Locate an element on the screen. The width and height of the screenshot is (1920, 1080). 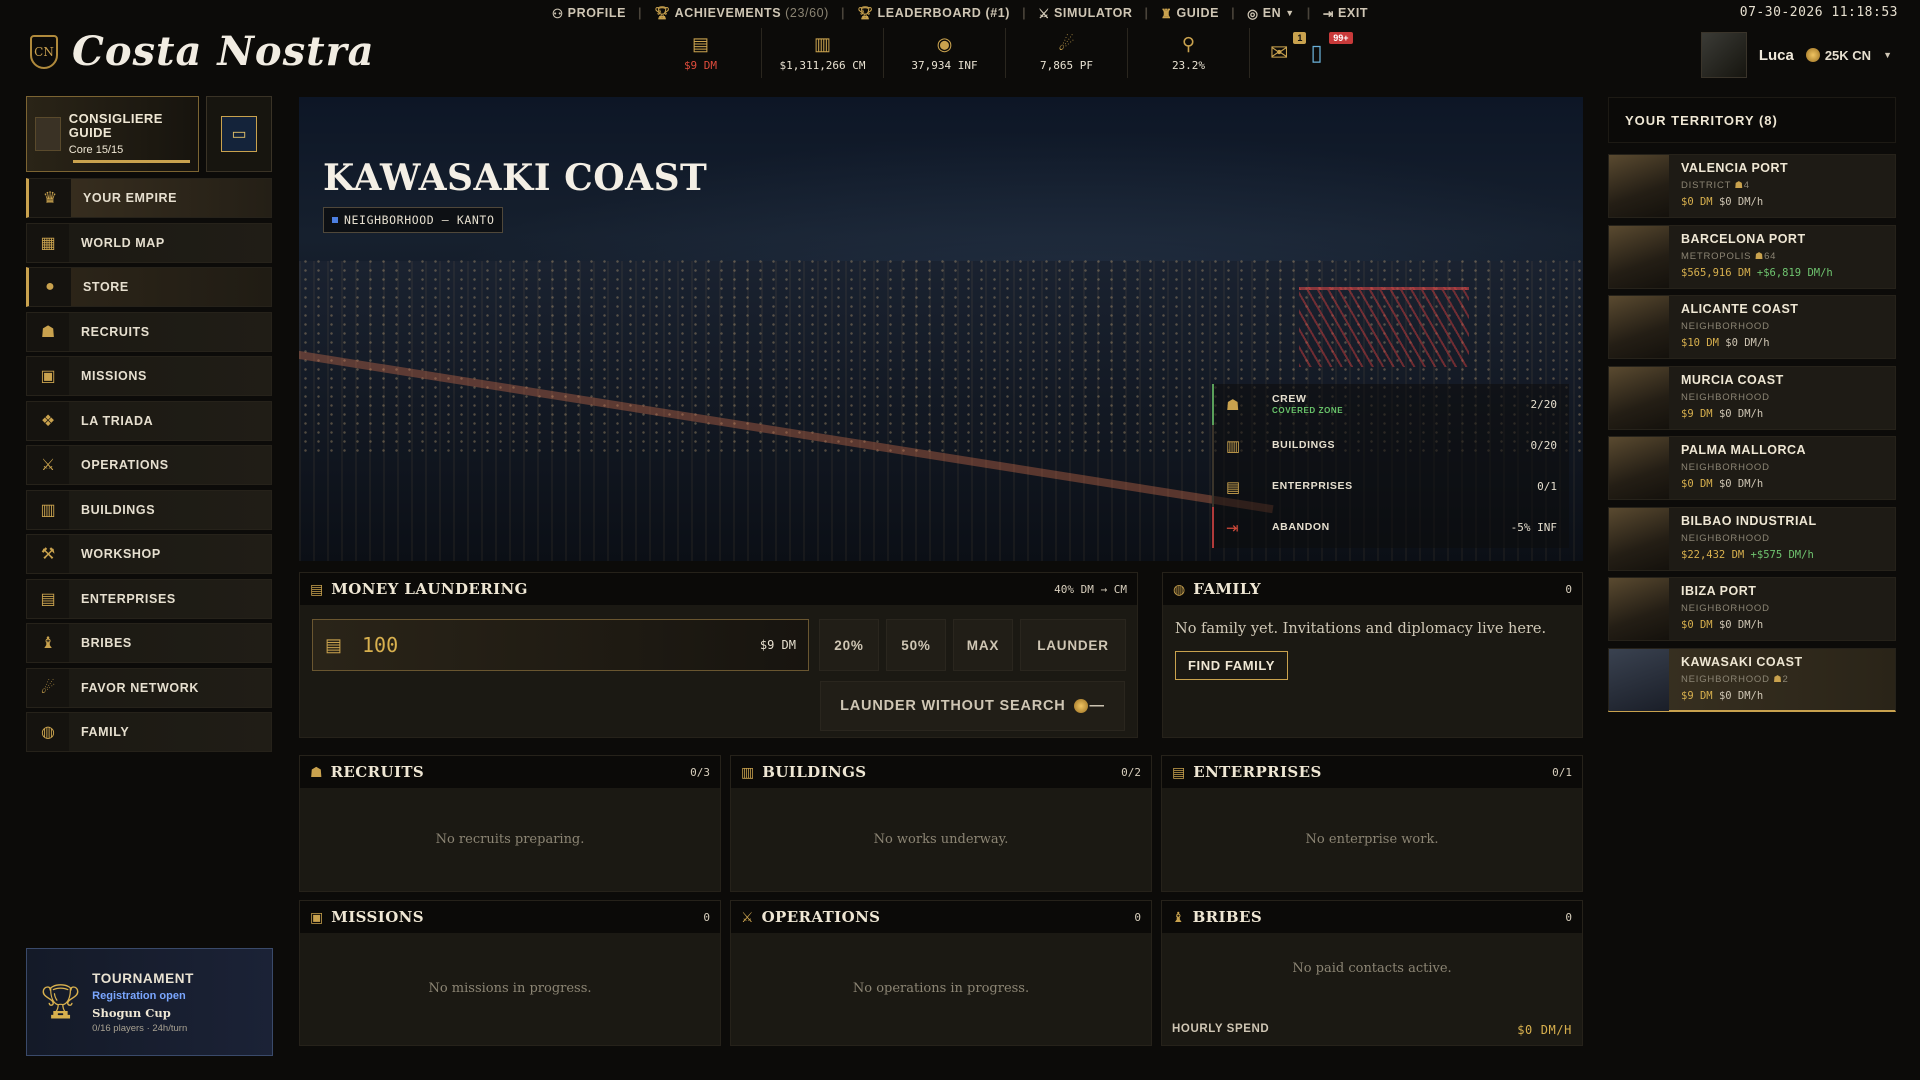
nav-achievements: 🏆︎ ACHIEVEMENTS (23/60) is located at coordinates (741, 13).